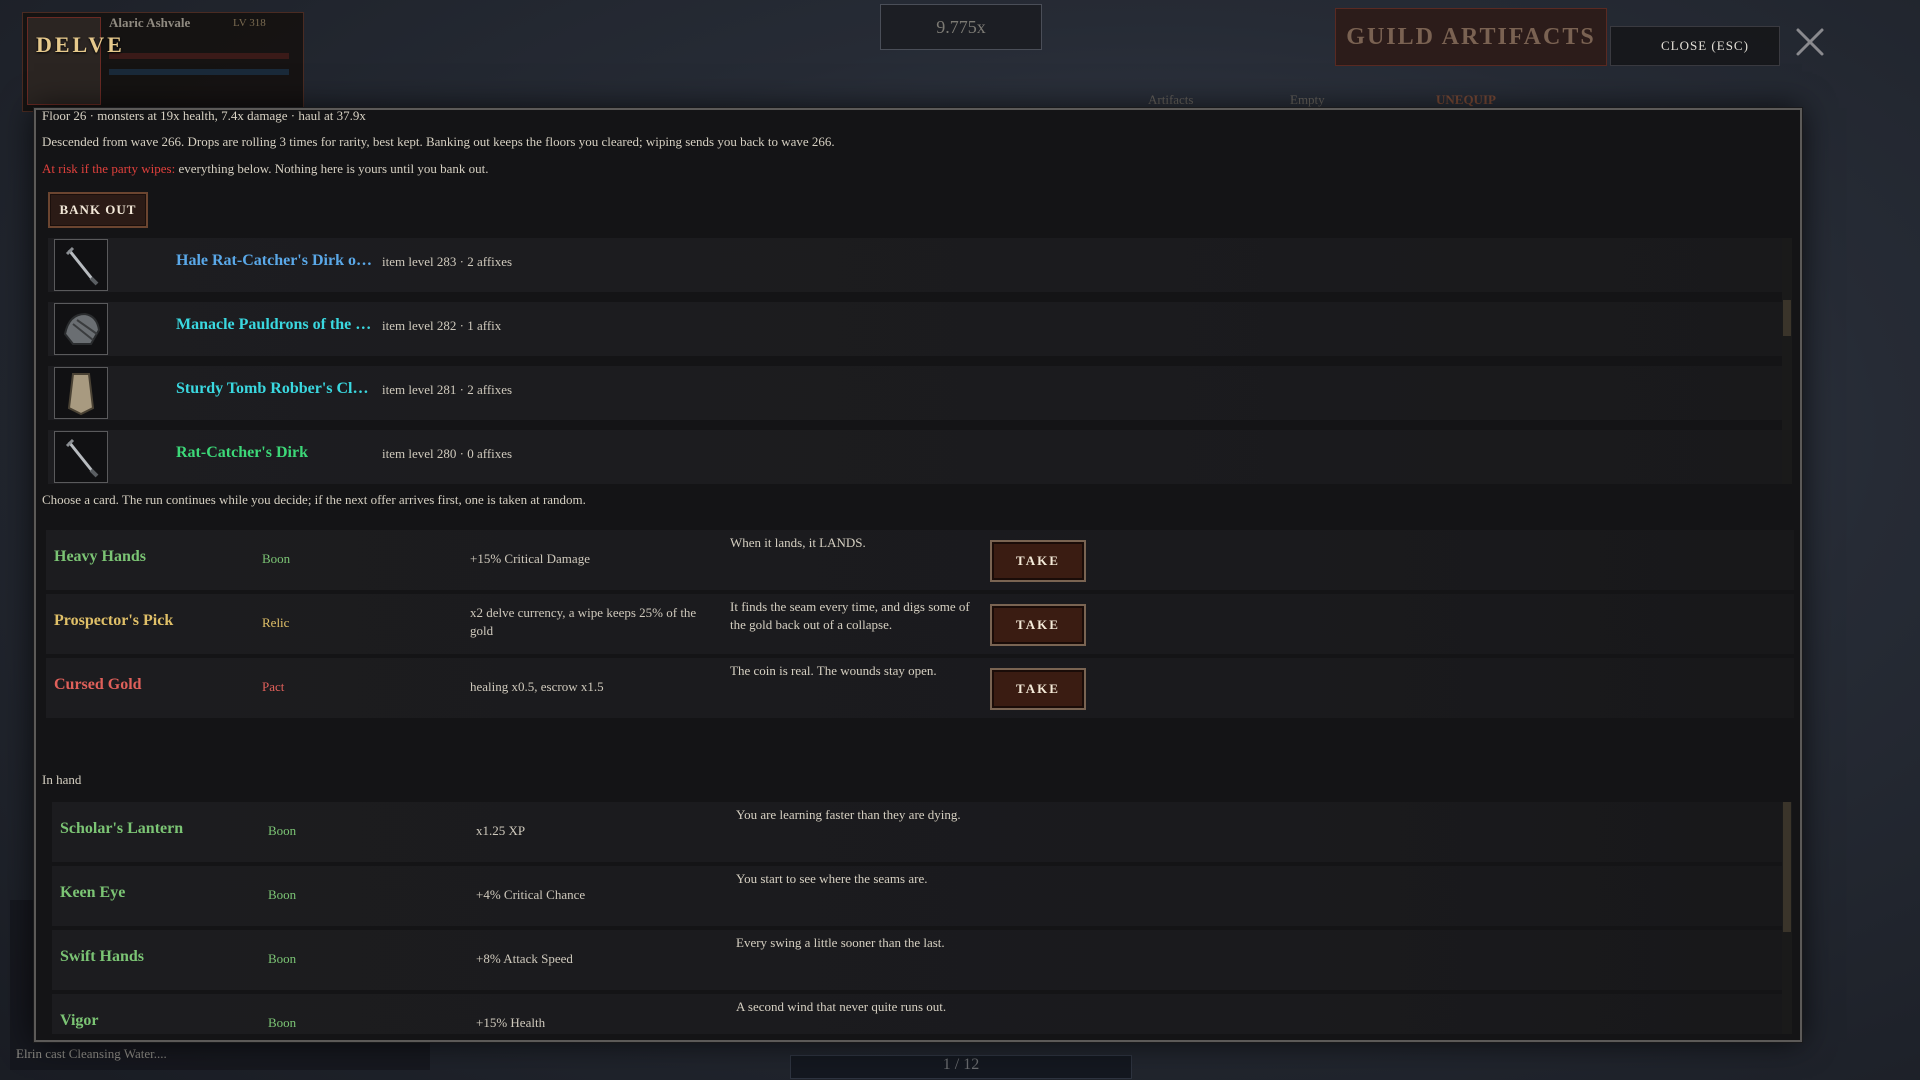 The height and width of the screenshot is (1080, 1920). I want to click on loot-scrollbar, so click(1787, 361).